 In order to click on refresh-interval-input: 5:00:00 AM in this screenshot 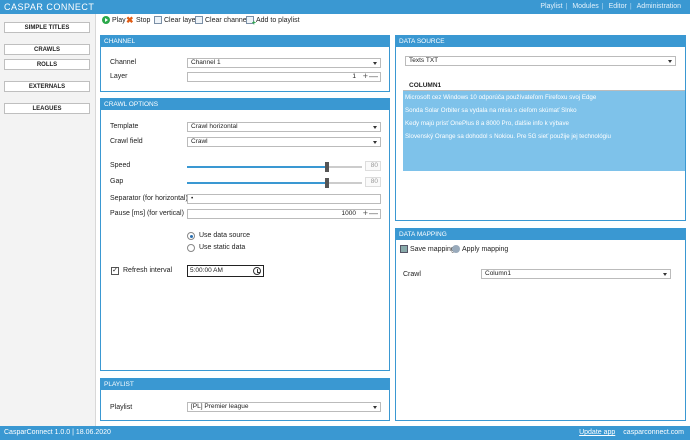, I will do `click(225, 271)`.